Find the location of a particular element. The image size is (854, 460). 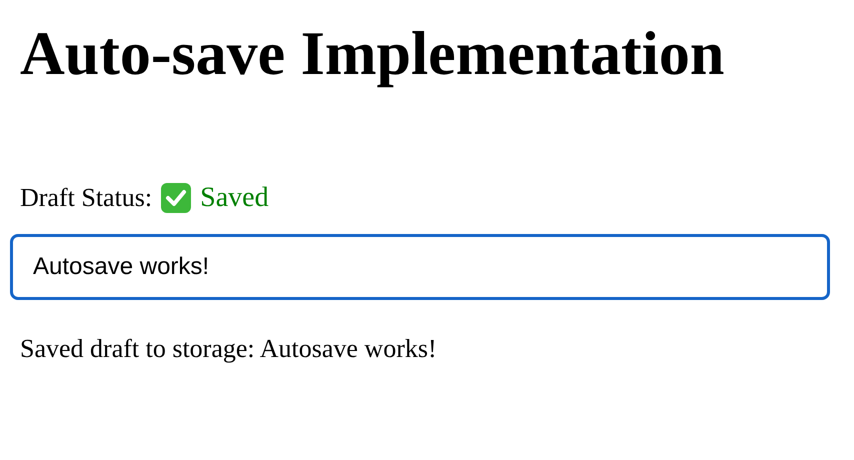

status-label: Draft Status: is located at coordinates (86, 198).